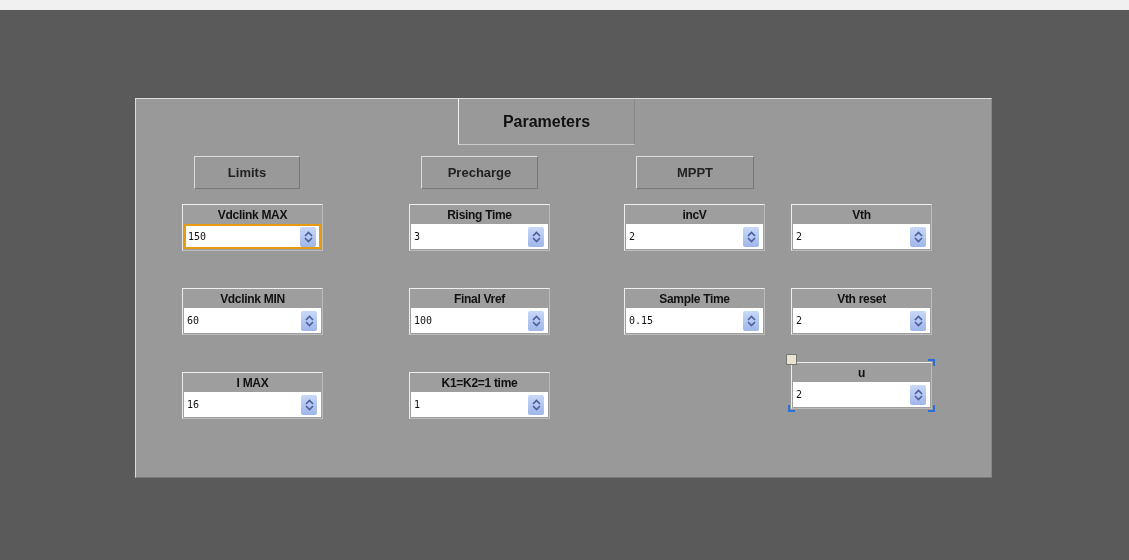  Describe the element at coordinates (861, 299) in the screenshot. I see `field-label: Vth reset` at that location.